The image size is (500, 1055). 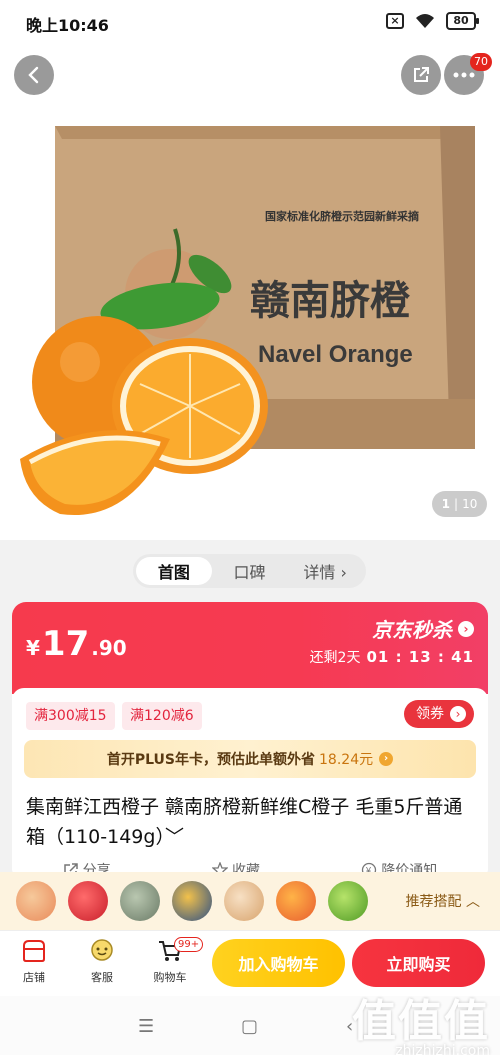 I want to click on shop-button: 店铺, so click(x=34, y=964).